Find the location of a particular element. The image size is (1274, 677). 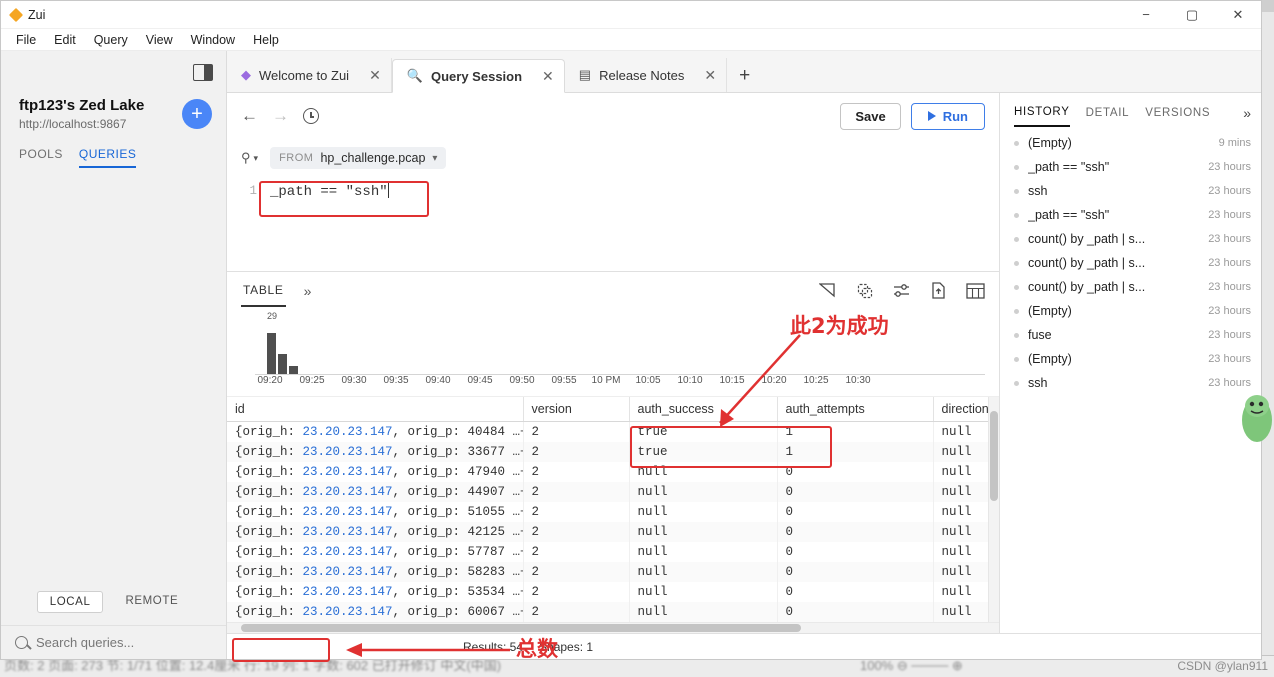

results-more-icon: » is located at coordinates (308, 291).